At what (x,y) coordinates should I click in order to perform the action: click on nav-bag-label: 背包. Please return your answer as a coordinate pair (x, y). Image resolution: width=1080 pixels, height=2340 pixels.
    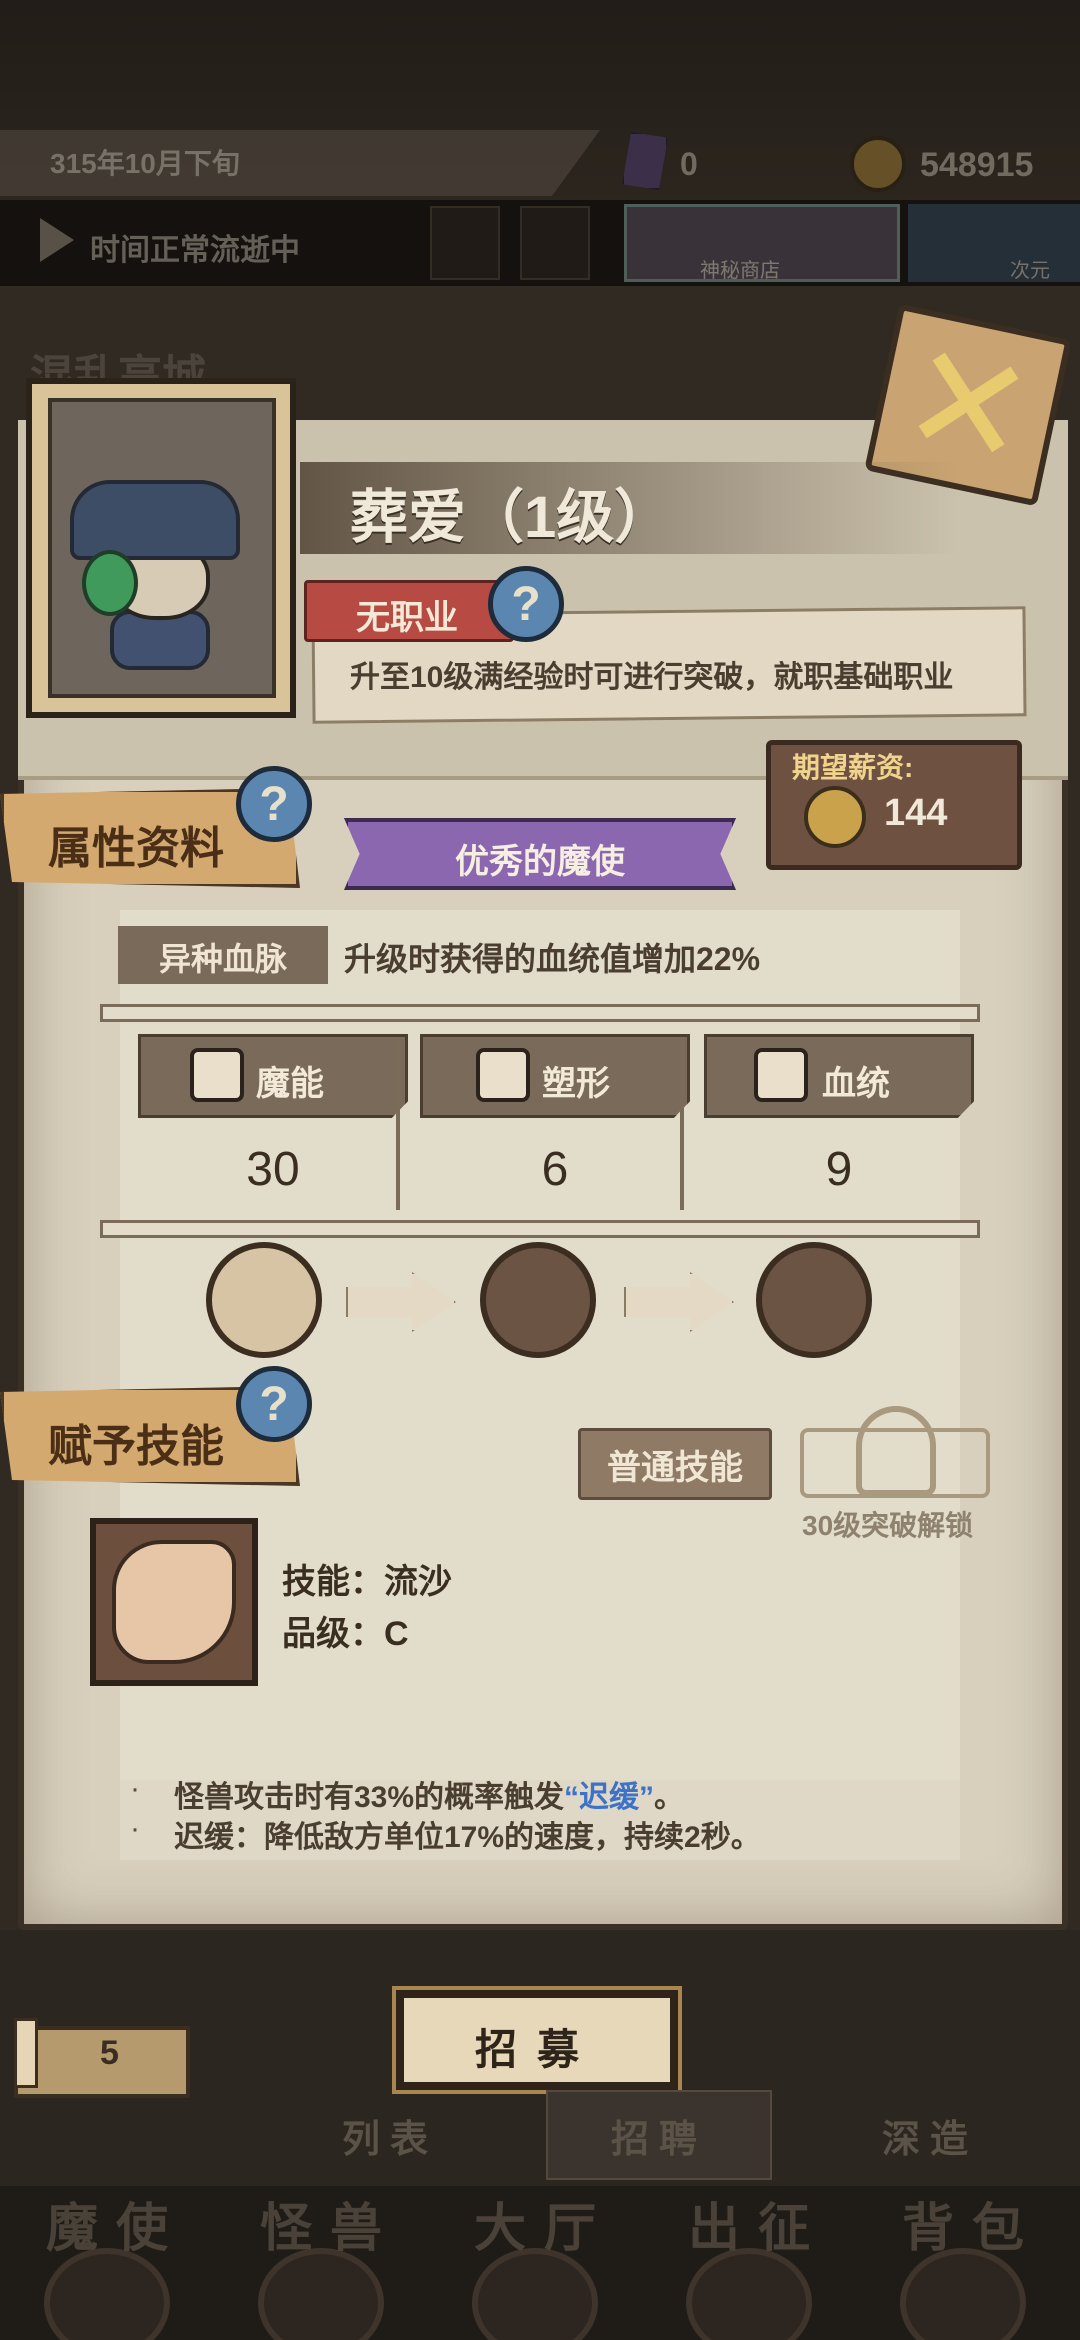
    Looking at the image, I should click on (972, 2223).